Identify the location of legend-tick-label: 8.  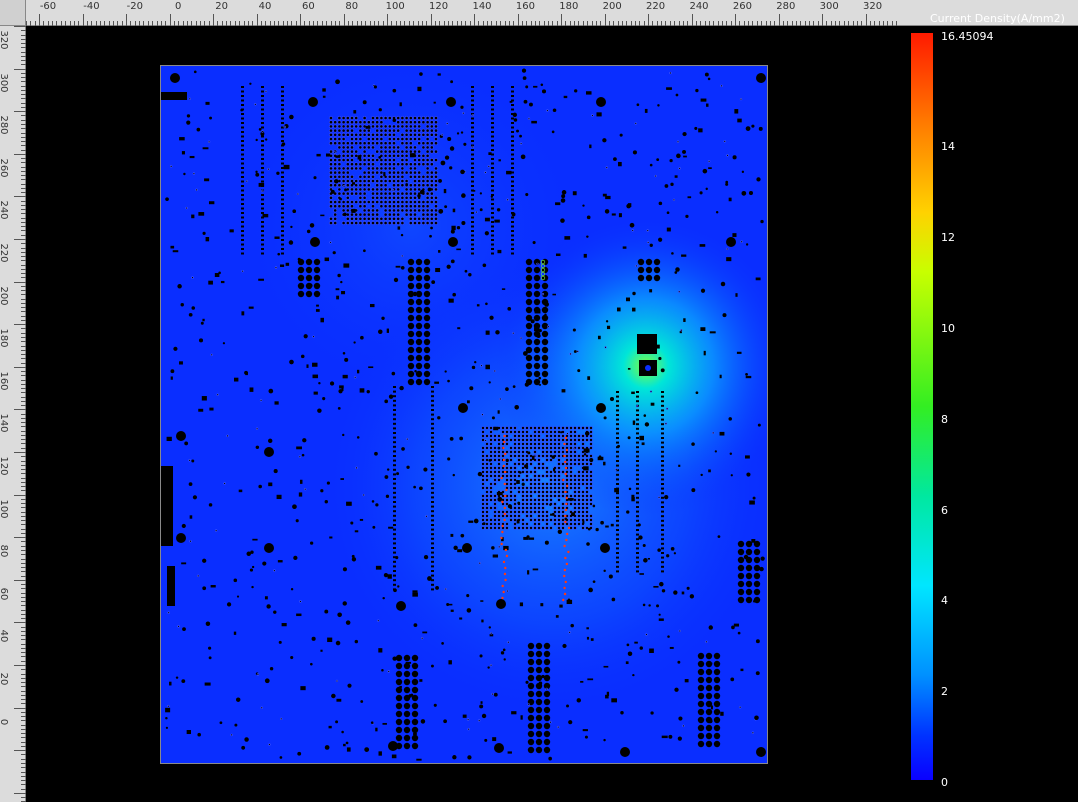
(944, 419).